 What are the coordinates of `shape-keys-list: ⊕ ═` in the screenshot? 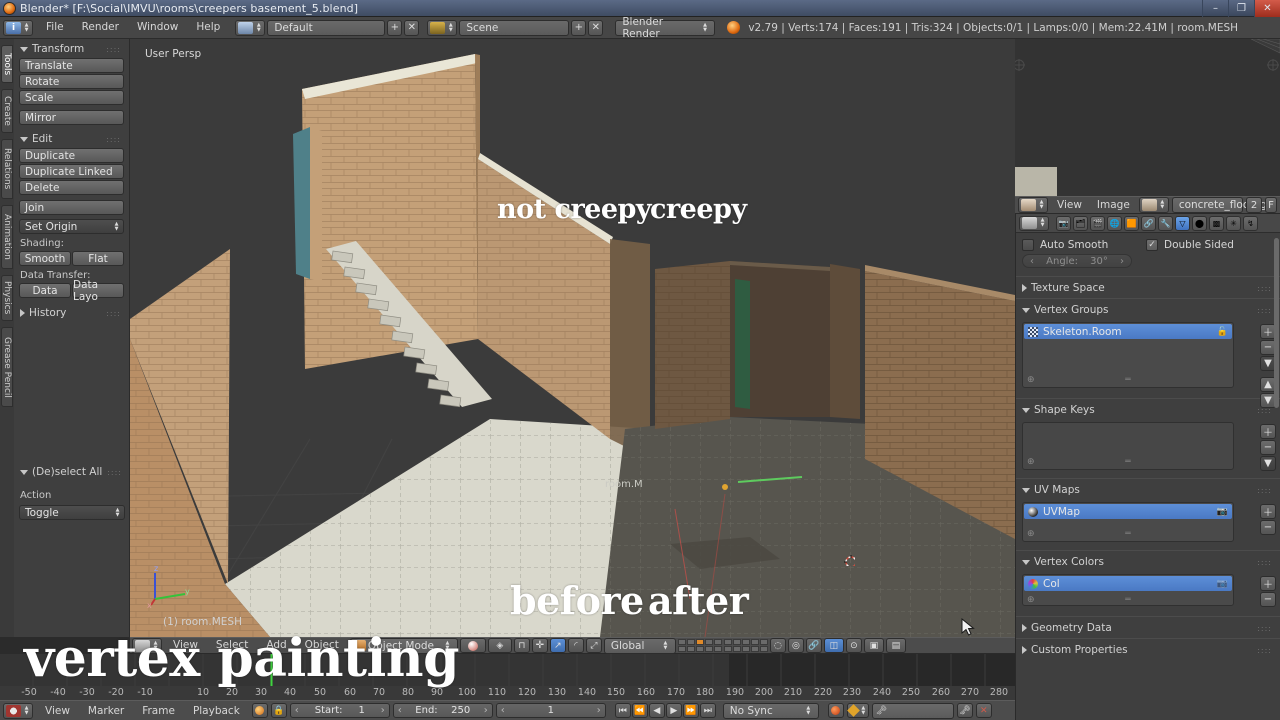 It's located at (1128, 446).